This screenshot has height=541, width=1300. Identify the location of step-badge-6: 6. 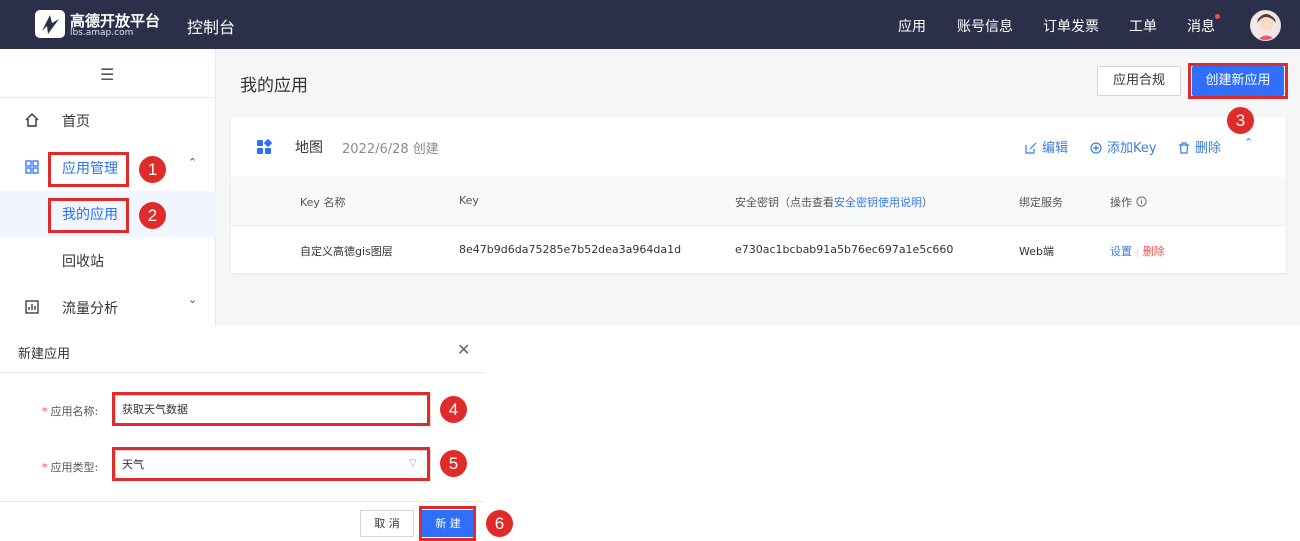
(499, 523).